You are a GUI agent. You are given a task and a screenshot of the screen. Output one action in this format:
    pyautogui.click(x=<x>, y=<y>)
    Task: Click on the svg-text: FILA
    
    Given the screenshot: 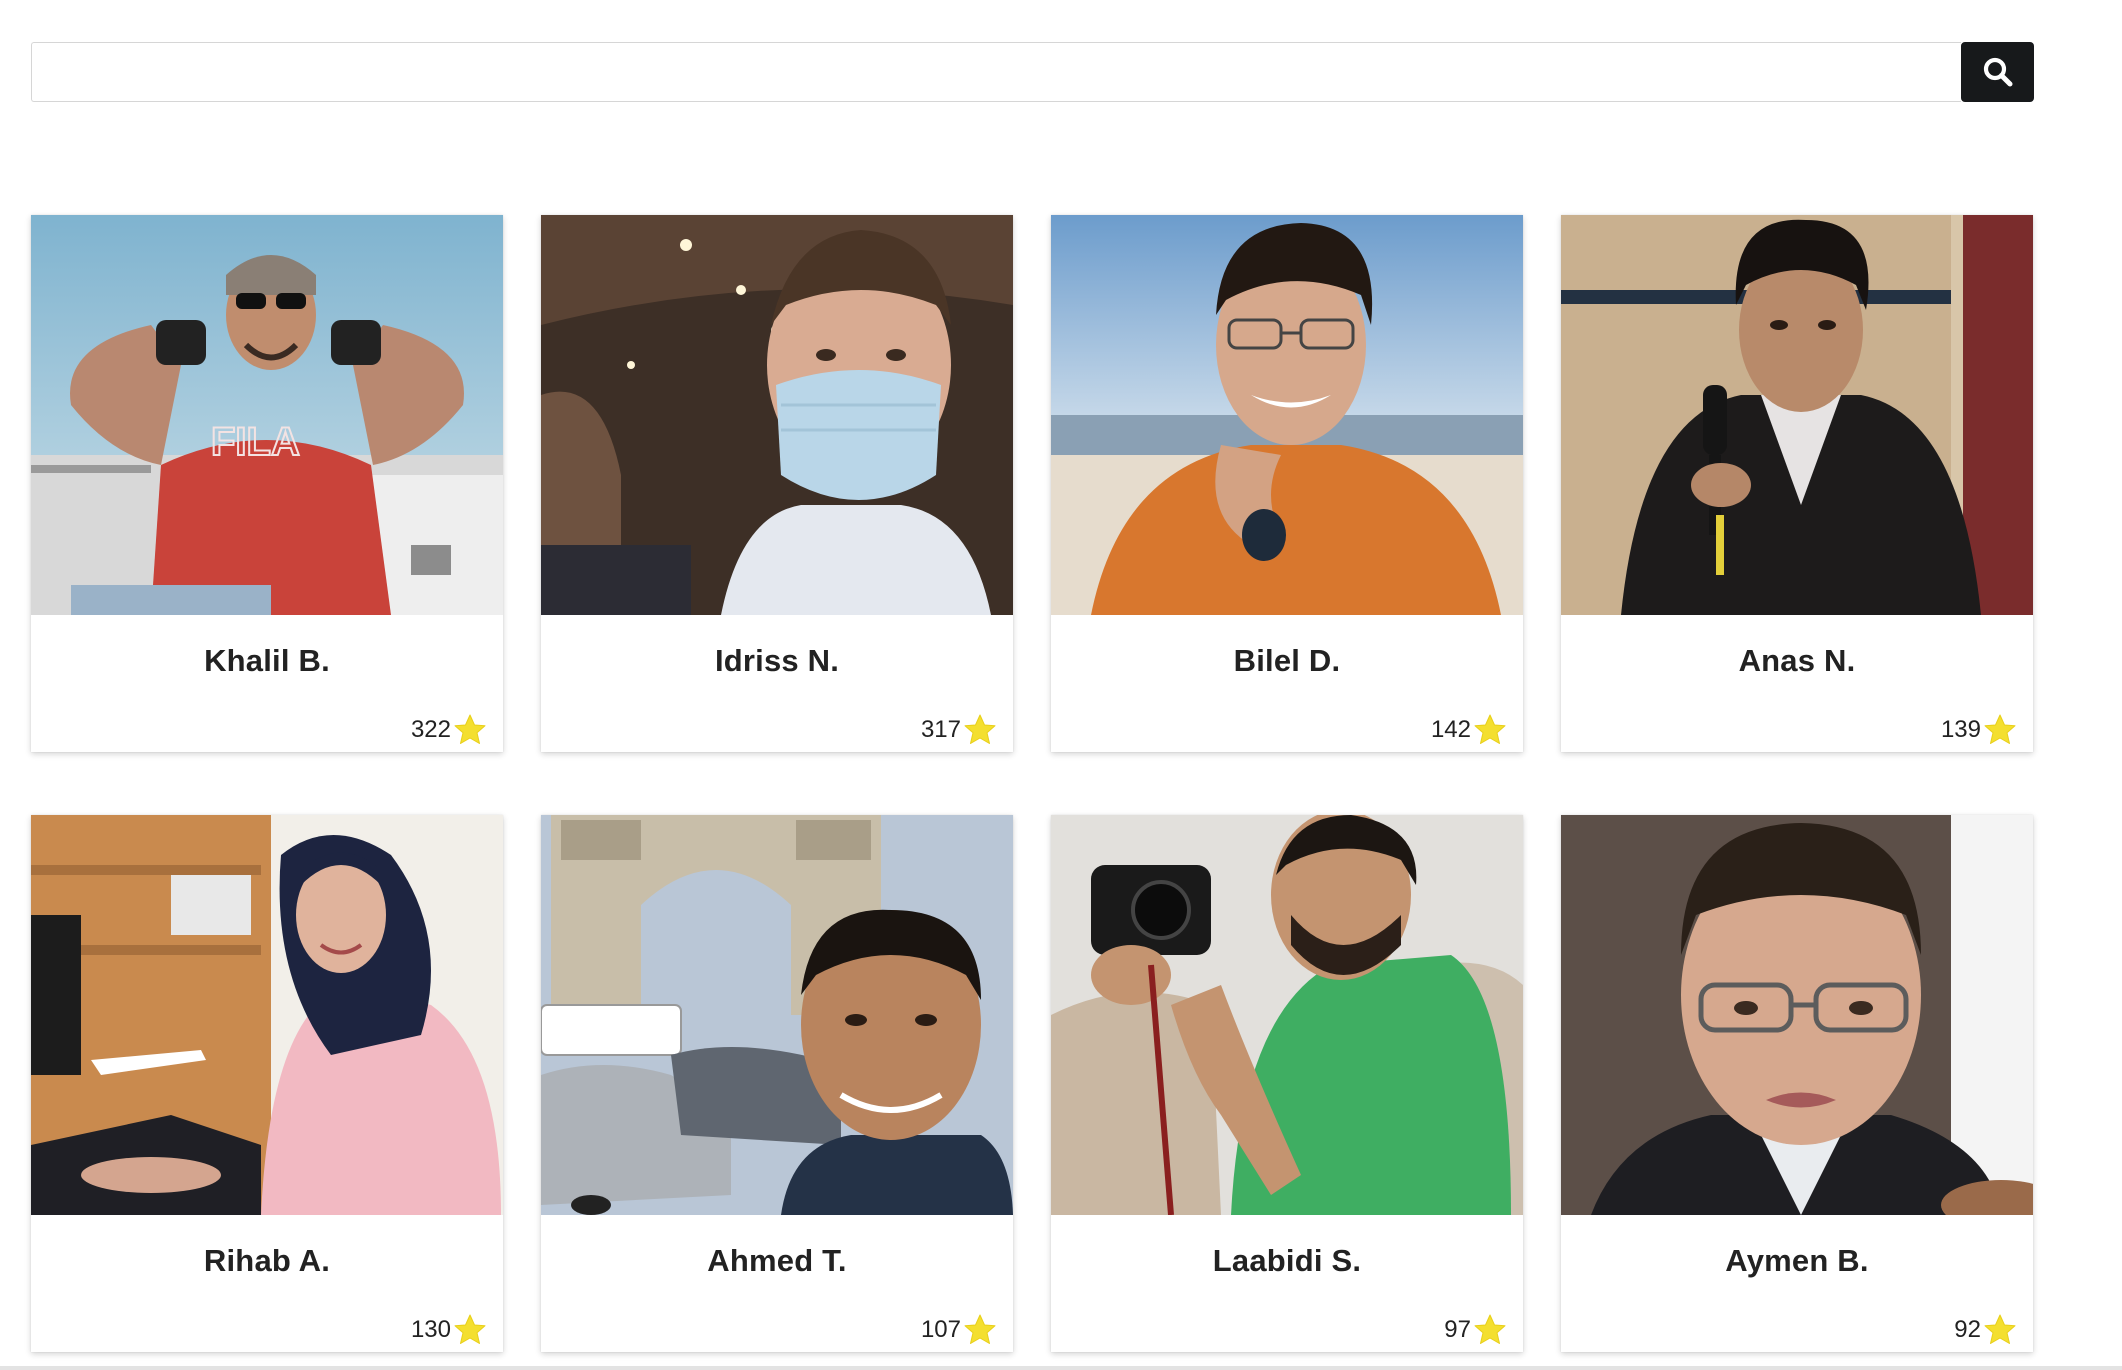 What is the action you would take?
    pyautogui.click(x=255, y=442)
    